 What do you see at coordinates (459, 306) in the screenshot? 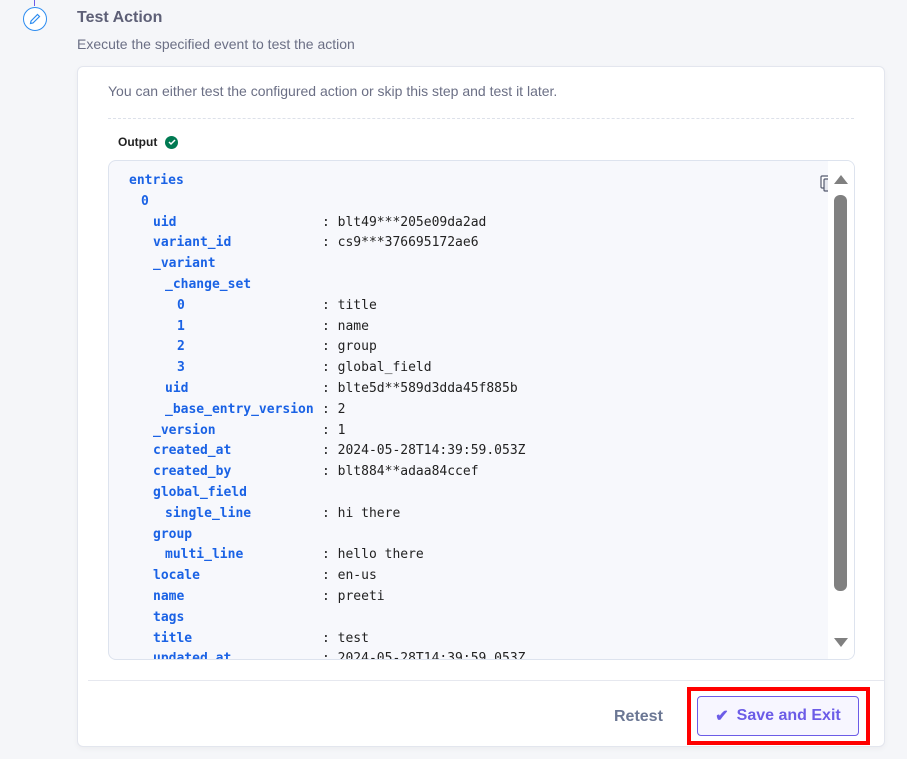
I see `output-row: 0 : title` at bounding box center [459, 306].